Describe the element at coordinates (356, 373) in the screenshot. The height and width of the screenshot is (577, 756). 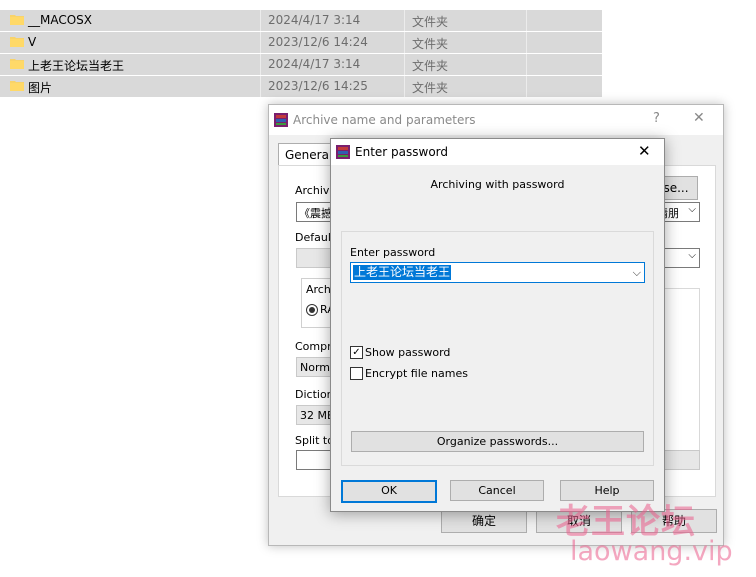
I see `encrypt-file-names-checkbox` at that location.